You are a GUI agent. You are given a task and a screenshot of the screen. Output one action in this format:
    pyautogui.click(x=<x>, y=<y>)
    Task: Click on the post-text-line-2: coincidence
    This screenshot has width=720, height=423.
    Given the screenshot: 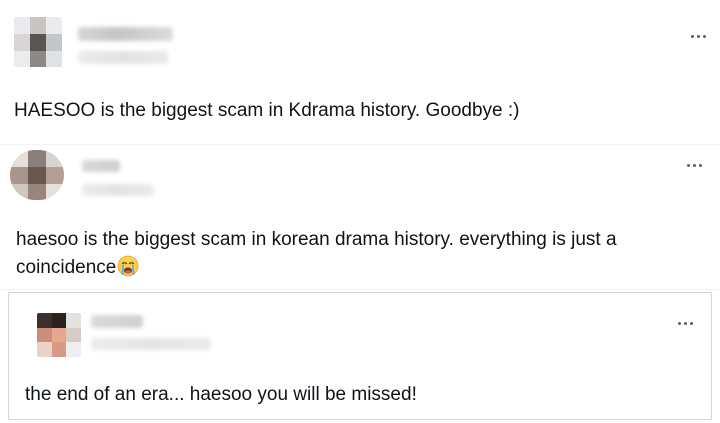 What is the action you would take?
    pyautogui.click(x=77, y=267)
    